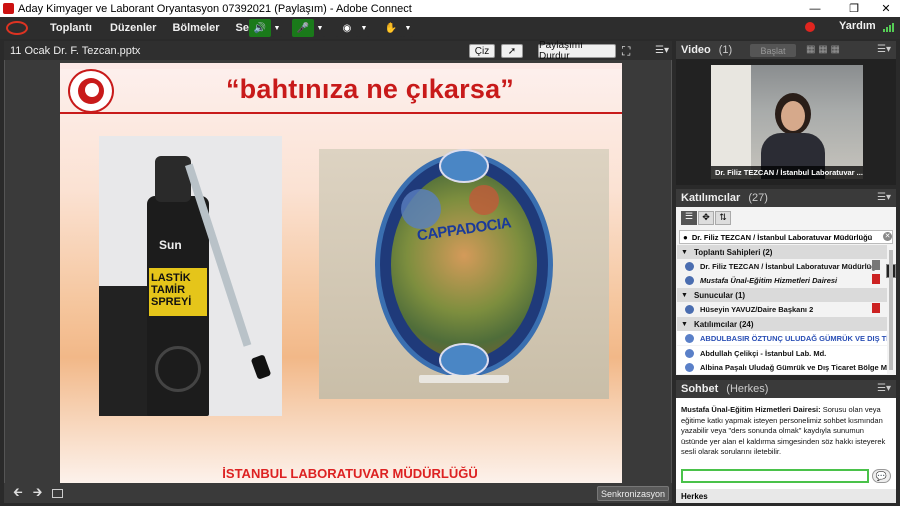  Describe the element at coordinates (786, 198) in the screenshot. I see `attendees-pod-header: Katılımcılar (27)` at that location.